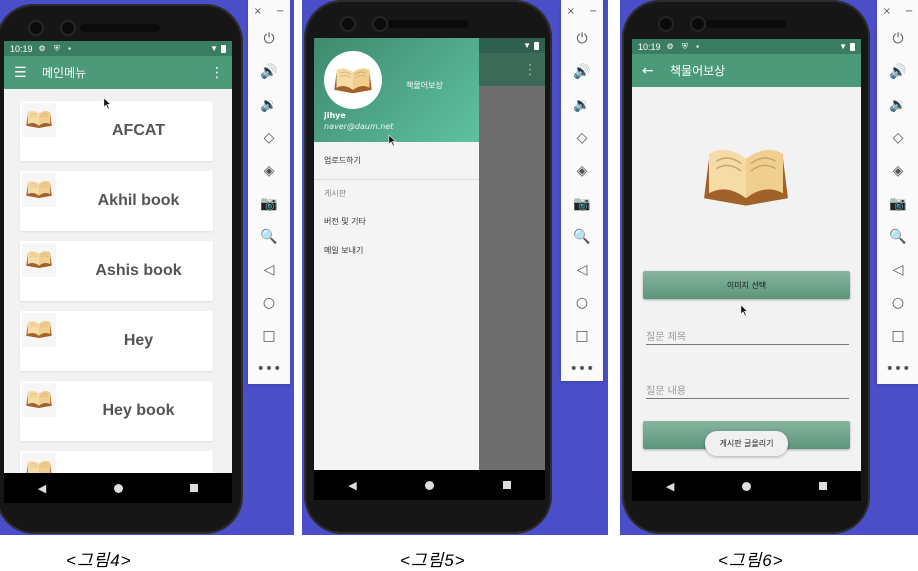  What do you see at coordinates (39, 330) in the screenshot?
I see `book-thumbnail` at bounding box center [39, 330].